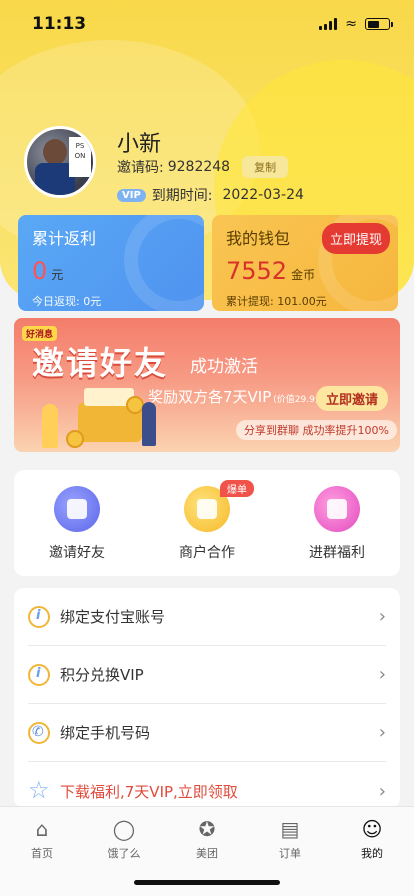  I want to click on today-cashback: 今日返现: 0元, so click(67, 301).